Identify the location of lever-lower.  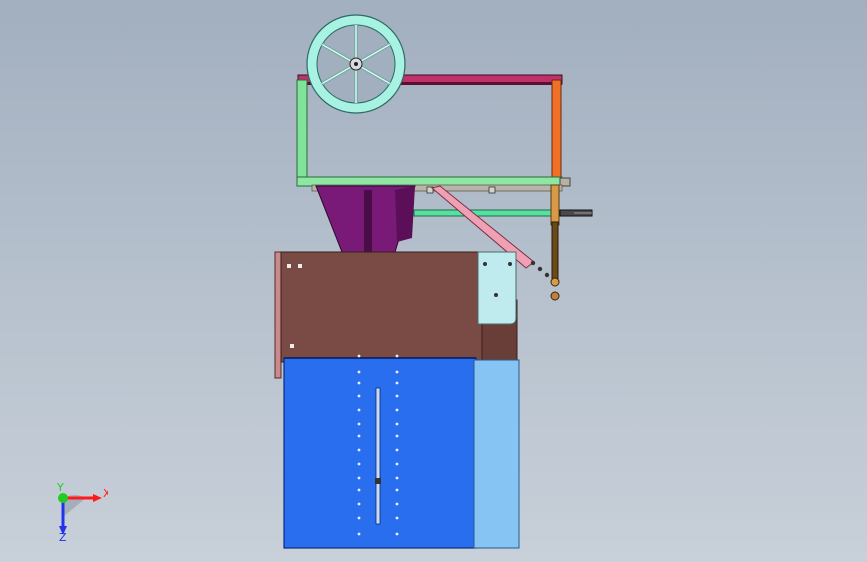
(555, 252).